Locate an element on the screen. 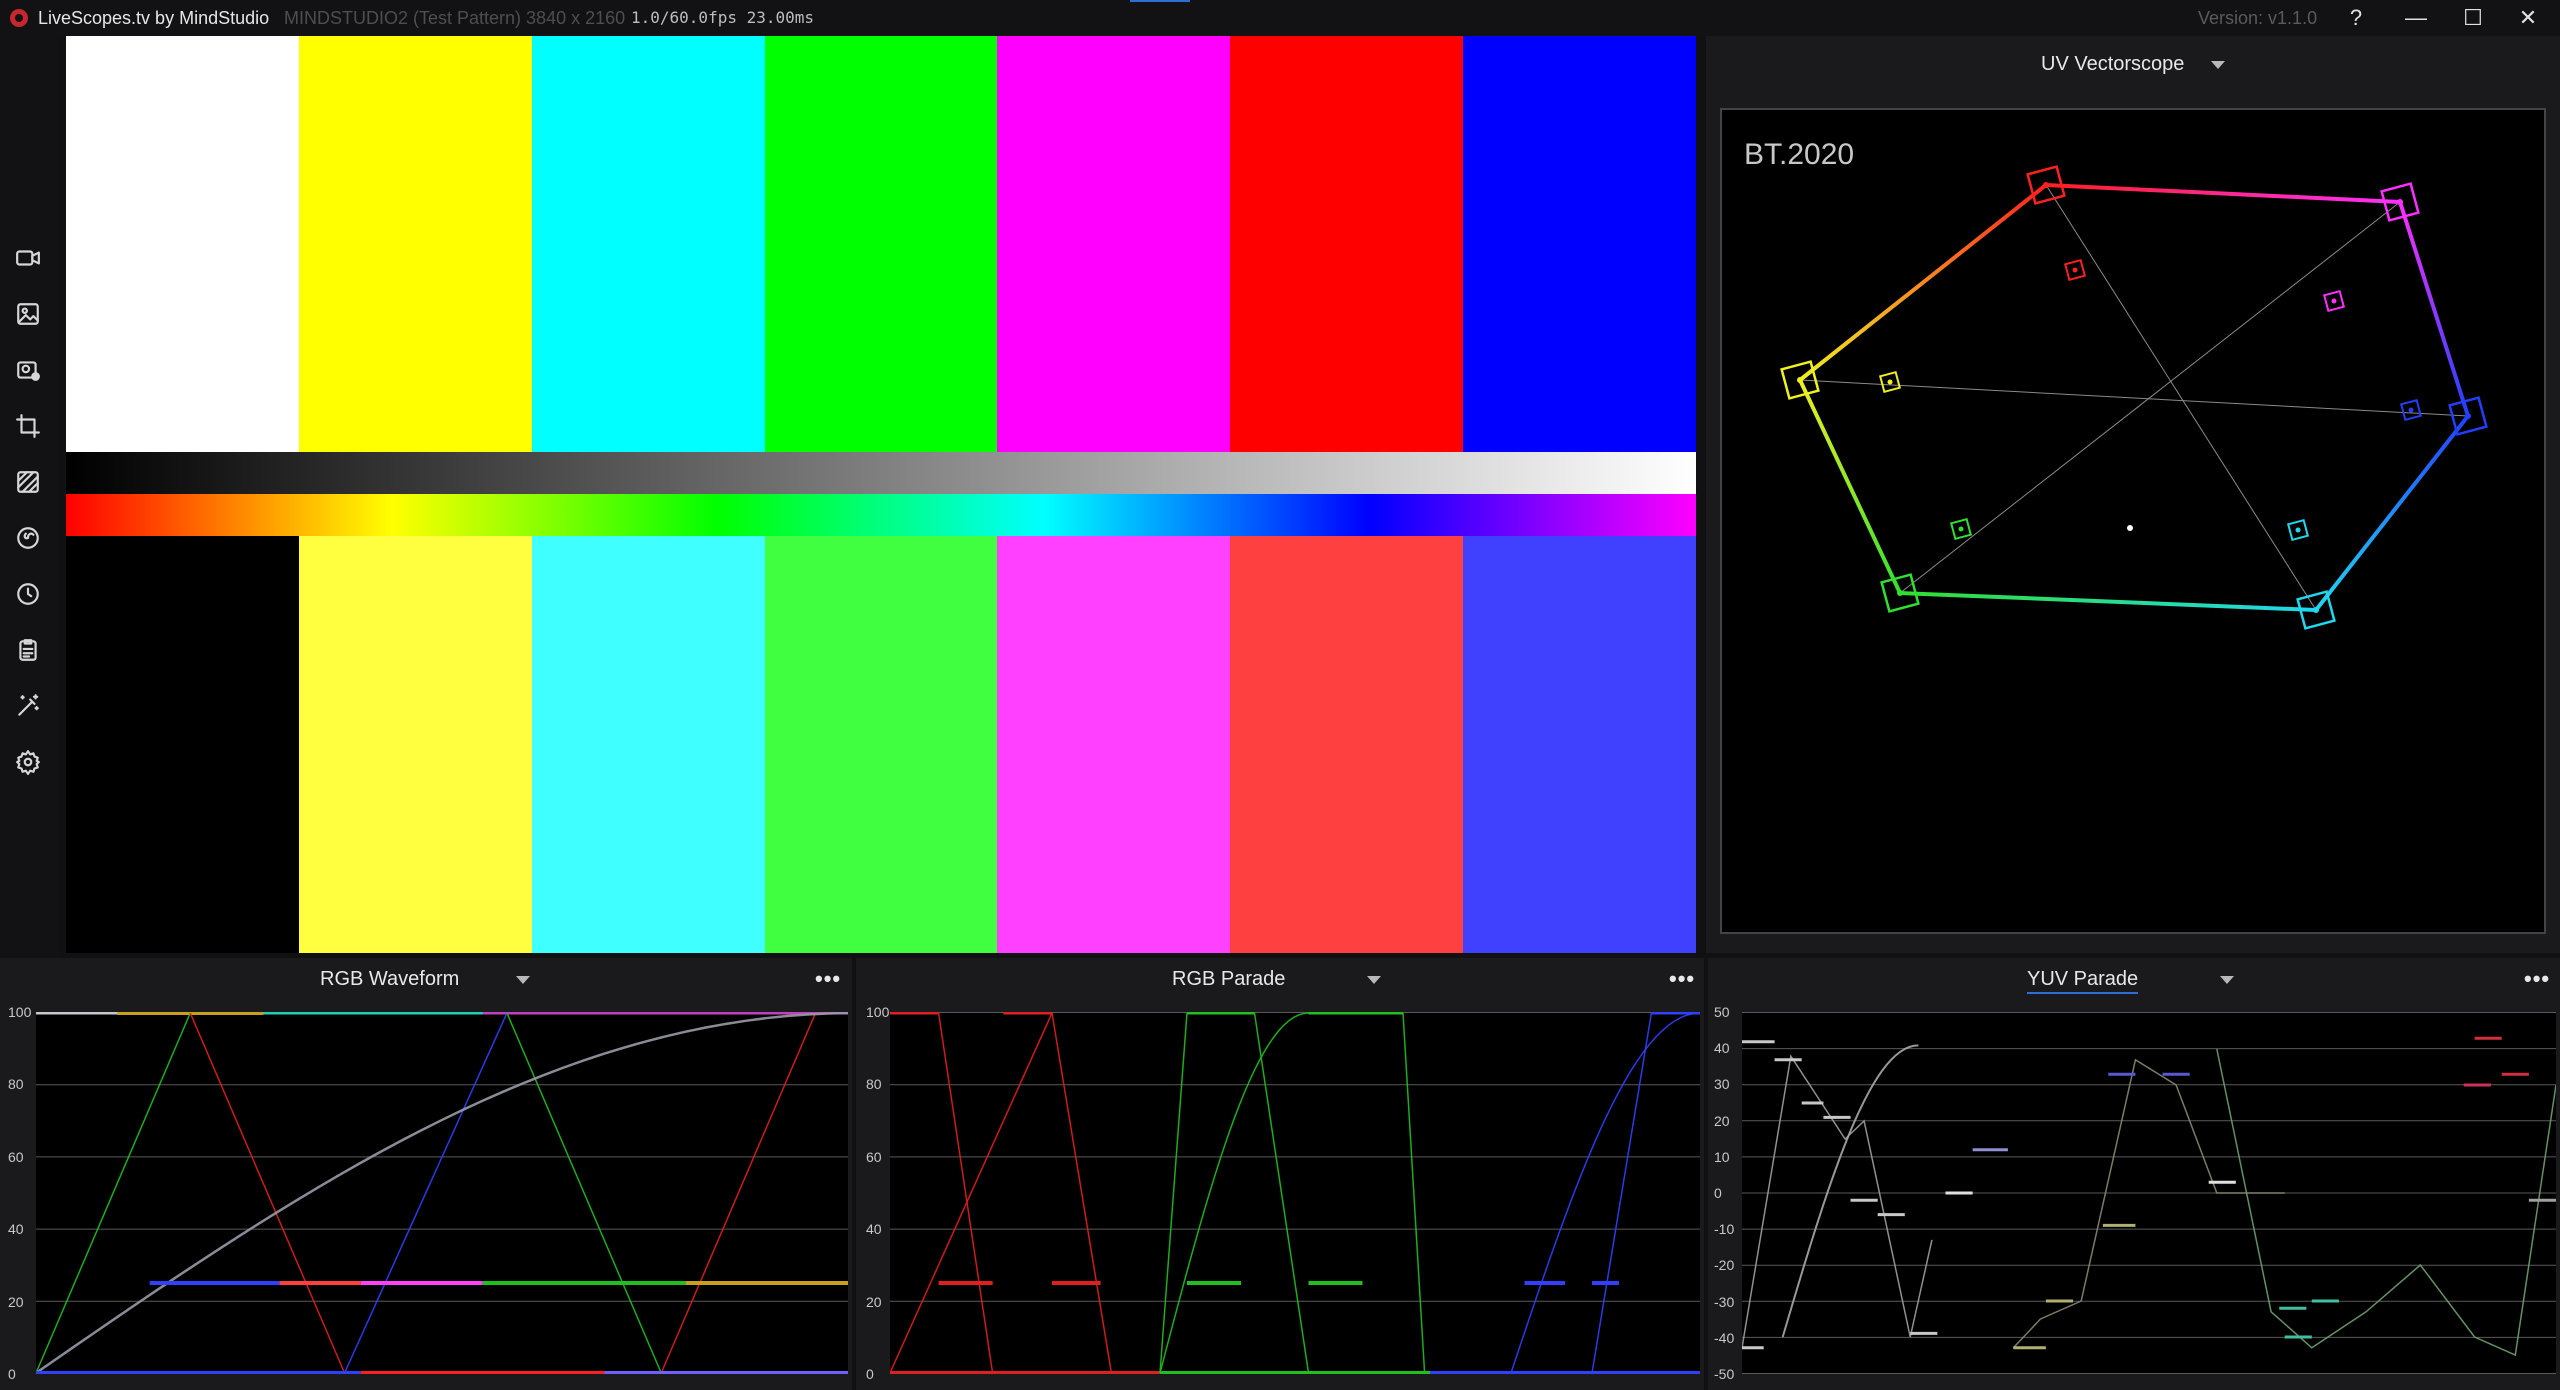 Image resolution: width=2560 pixels, height=1390 pixels. y-tick-label: 30 is located at coordinates (1722, 1084).